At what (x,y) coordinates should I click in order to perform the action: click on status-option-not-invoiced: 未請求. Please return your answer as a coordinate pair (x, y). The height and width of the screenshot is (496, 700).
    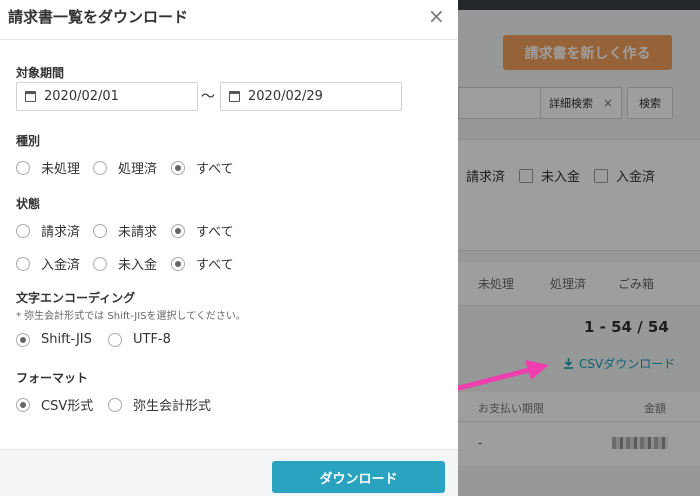
    Looking at the image, I should click on (132, 230).